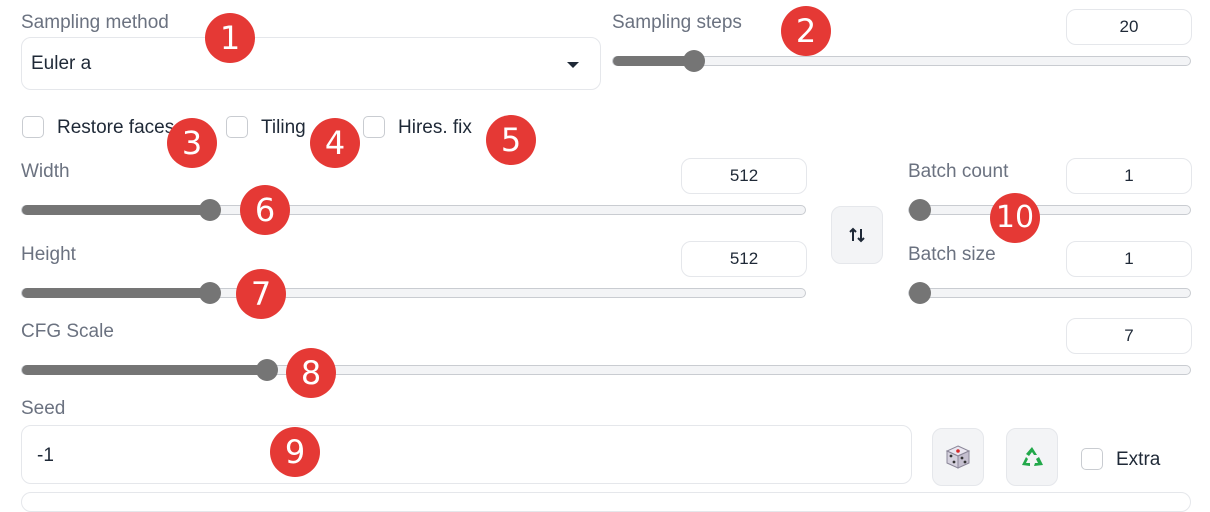 The width and height of the screenshot is (1210, 512). I want to click on seed-input: -1, so click(466, 454).